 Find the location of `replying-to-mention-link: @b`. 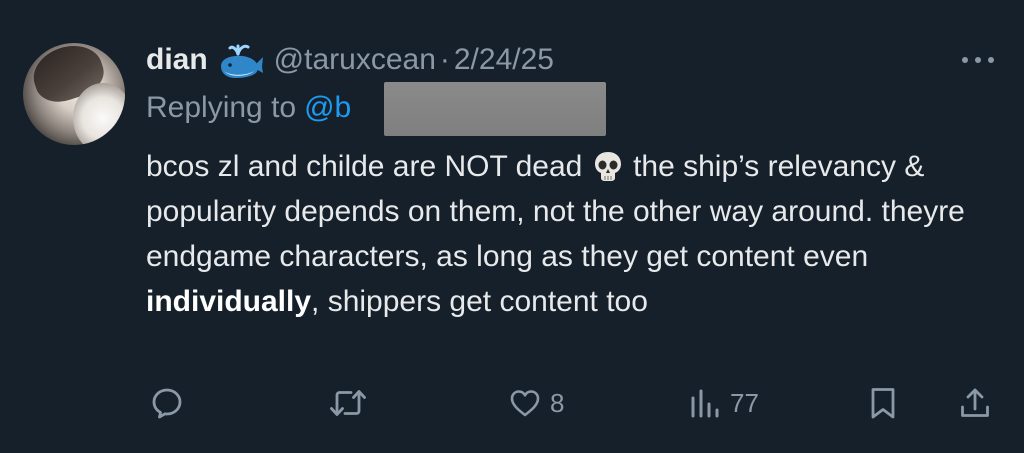

replying-to-mention-link: @b is located at coordinates (327, 108).